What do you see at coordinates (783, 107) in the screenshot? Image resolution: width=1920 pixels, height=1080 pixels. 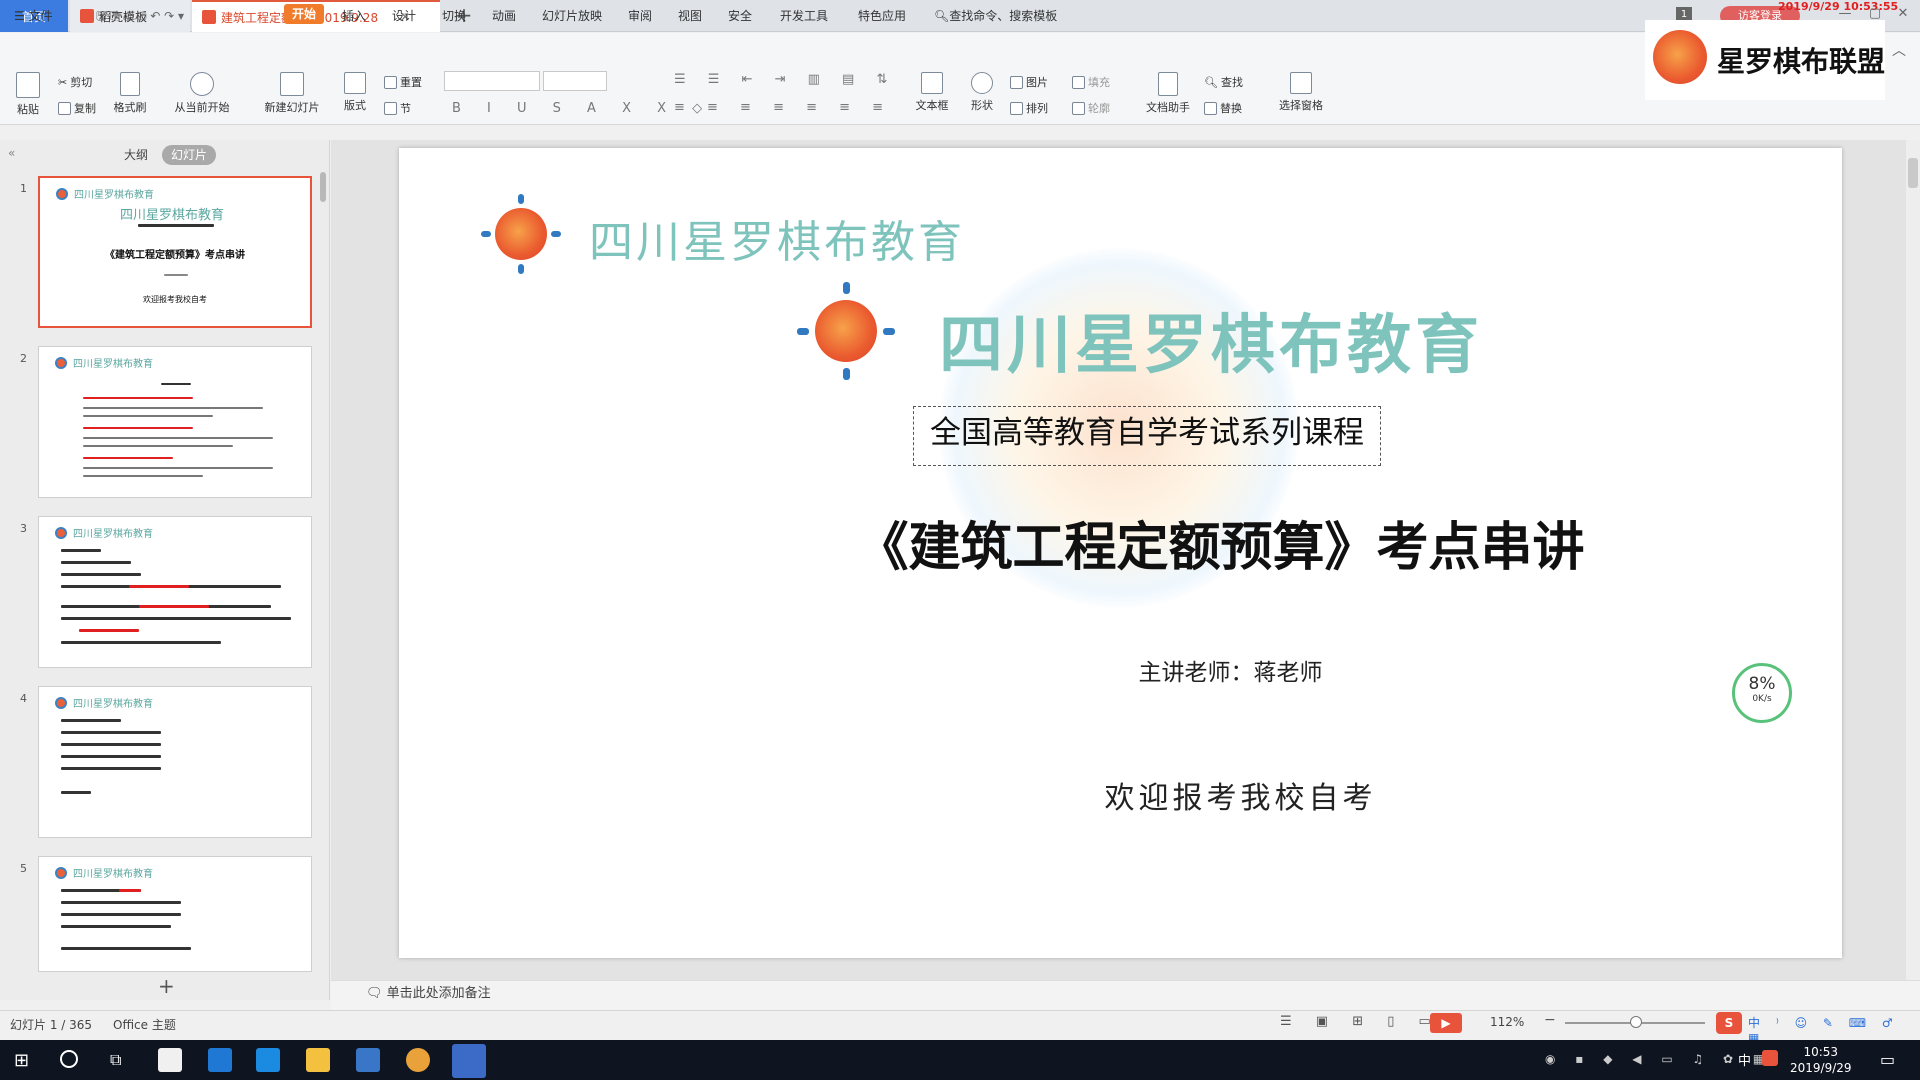 I see `align-buttons: ≡ ≡ ≡ ≡ ≡ ≡ ≡` at bounding box center [783, 107].